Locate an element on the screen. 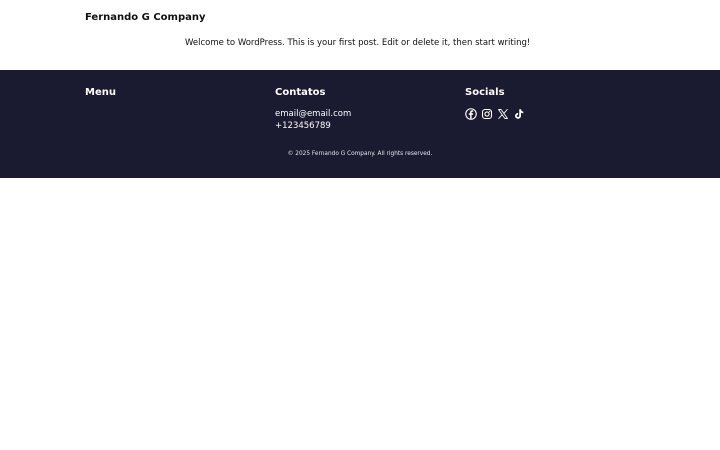  social-links is located at coordinates (495, 114).